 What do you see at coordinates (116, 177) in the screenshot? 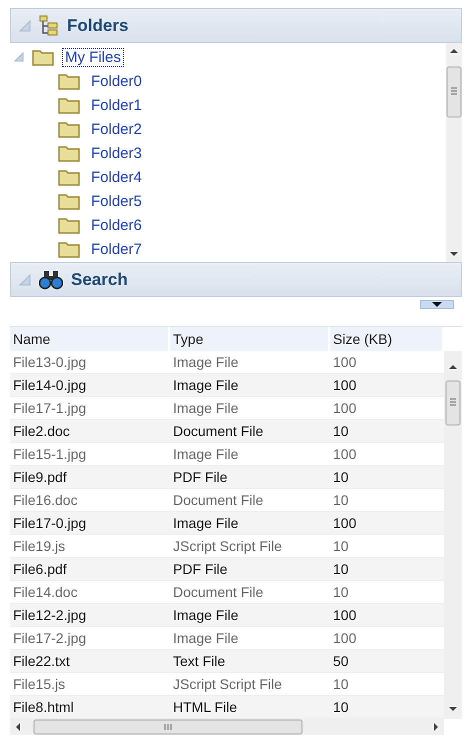
I see `tree-item: Folder4` at bounding box center [116, 177].